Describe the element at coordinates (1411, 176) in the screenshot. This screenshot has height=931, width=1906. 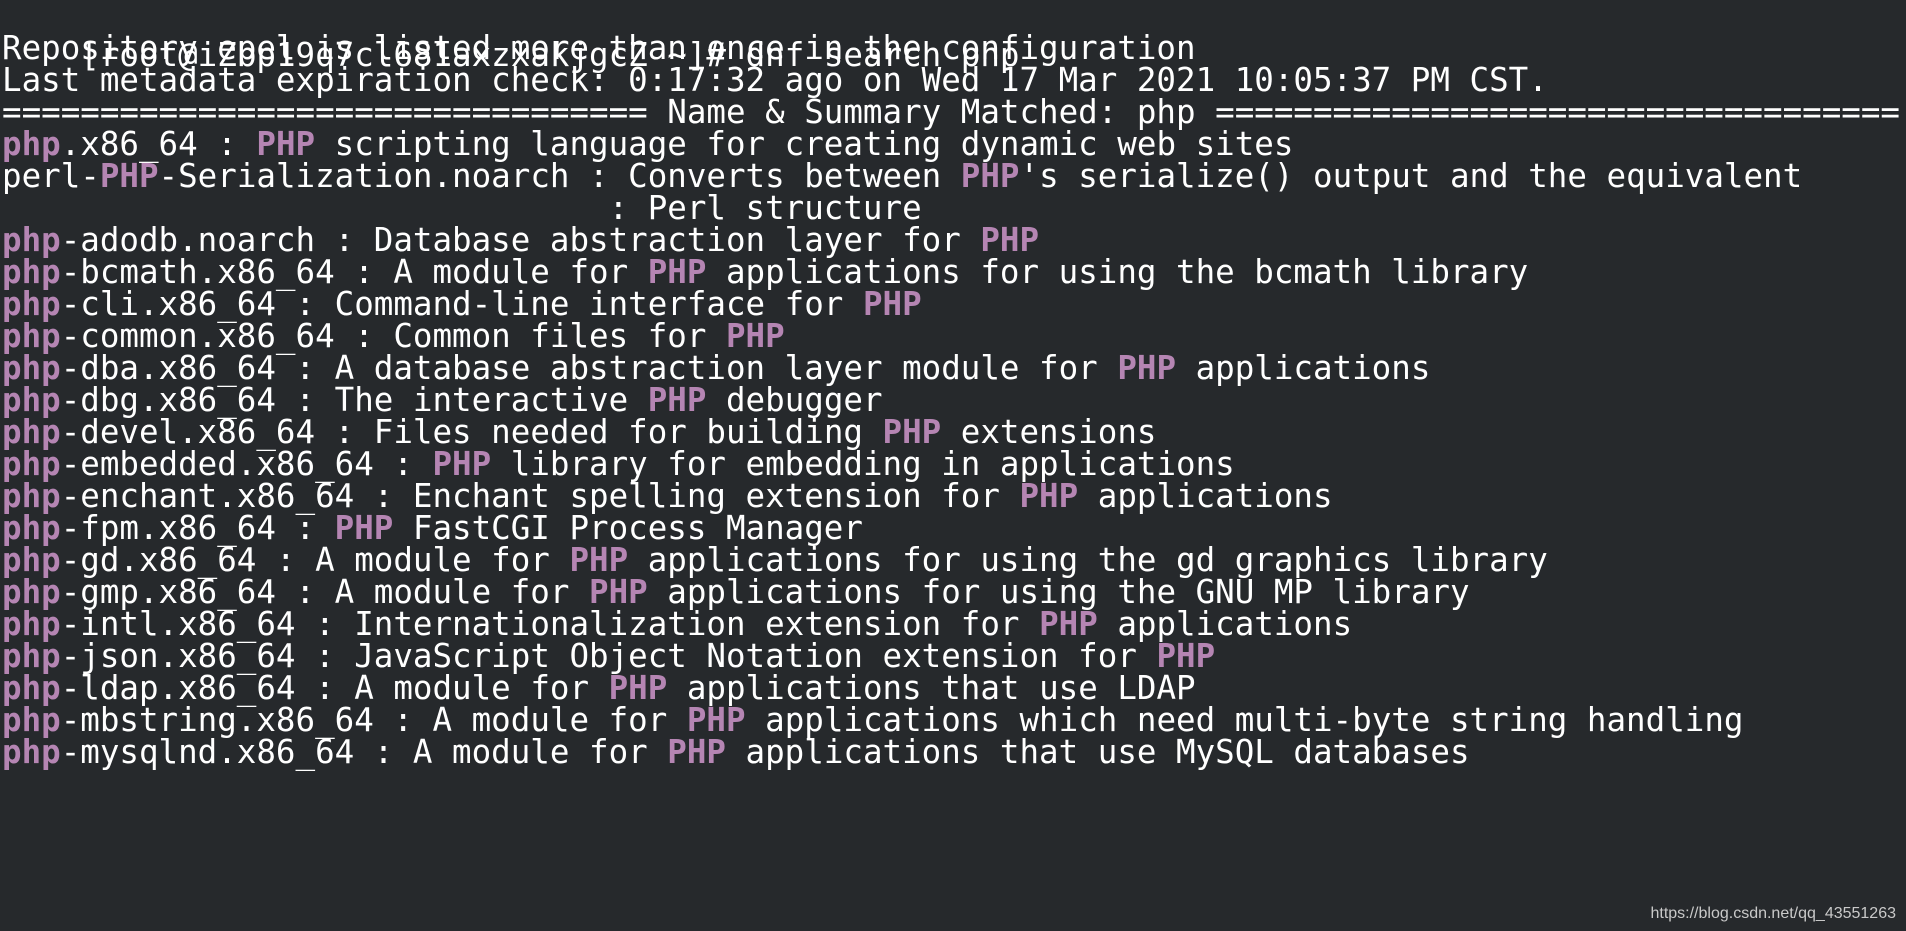
I see `summary-text: 's serialize() output and the equivalent` at that location.